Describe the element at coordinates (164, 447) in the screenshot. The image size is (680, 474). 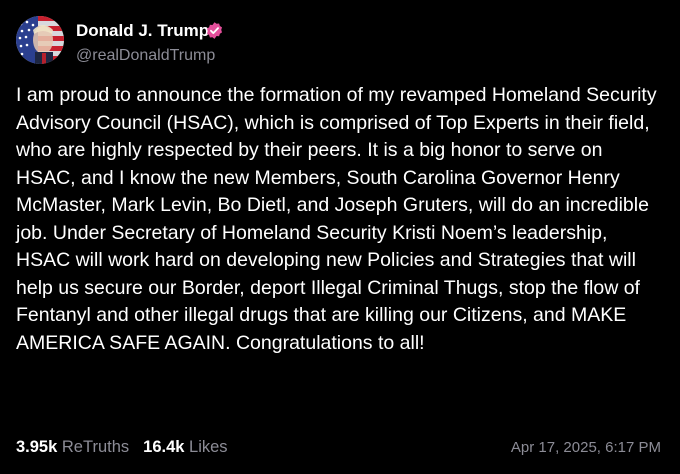
I see `likes-count: 16.4k` at that location.